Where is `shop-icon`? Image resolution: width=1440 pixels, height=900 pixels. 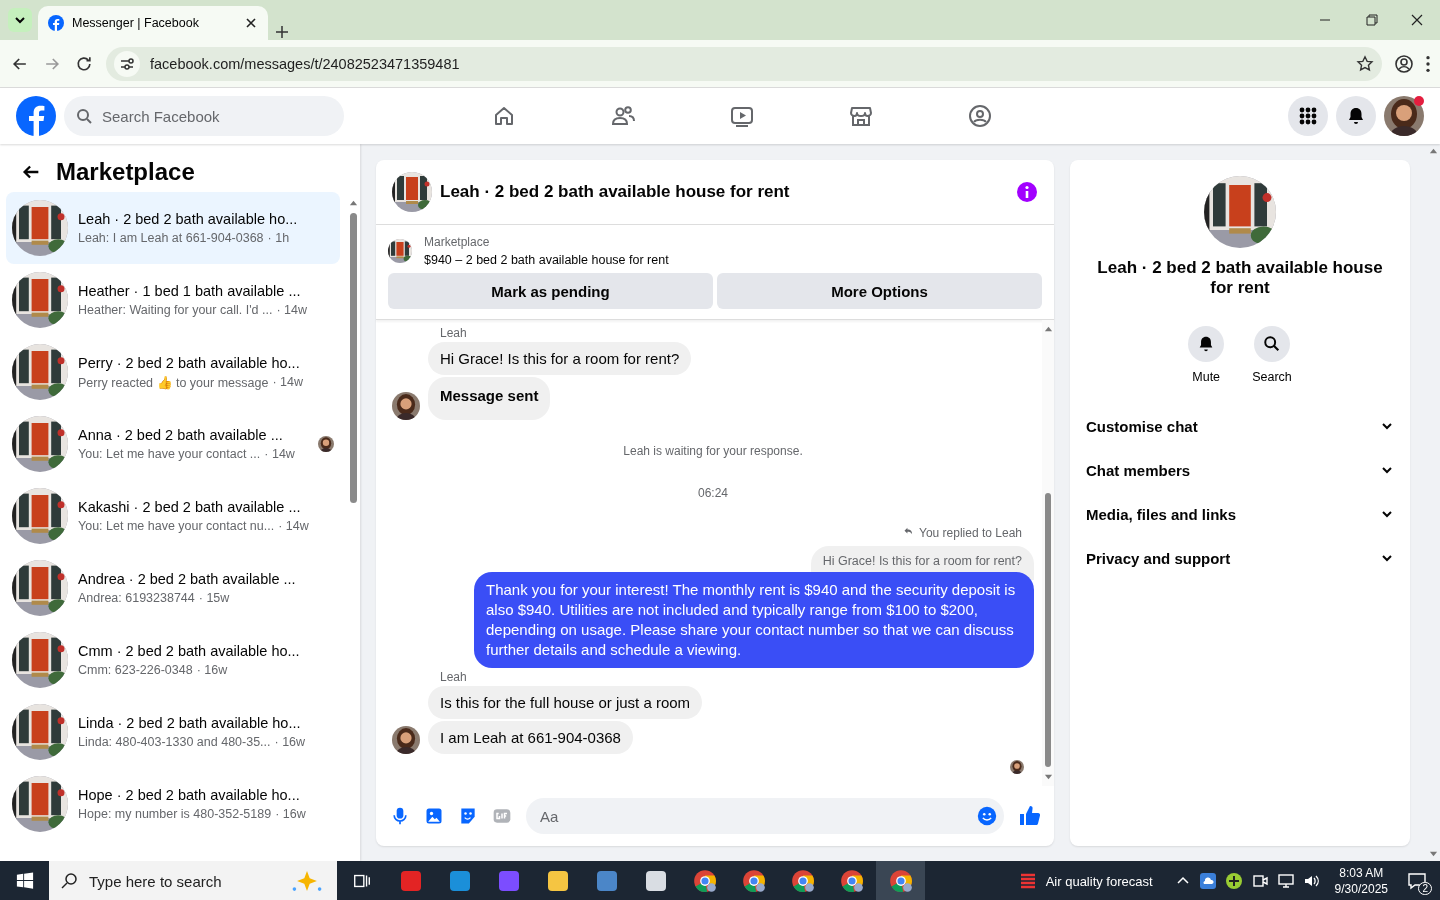
shop-icon is located at coordinates (860, 116).